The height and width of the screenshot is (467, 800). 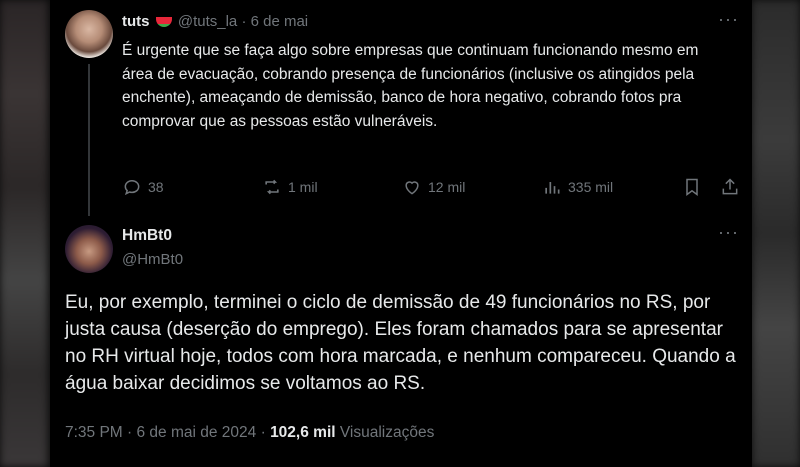 What do you see at coordinates (152, 247) in the screenshot?
I see `tweet-header: HmBt0 @HmBt0` at bounding box center [152, 247].